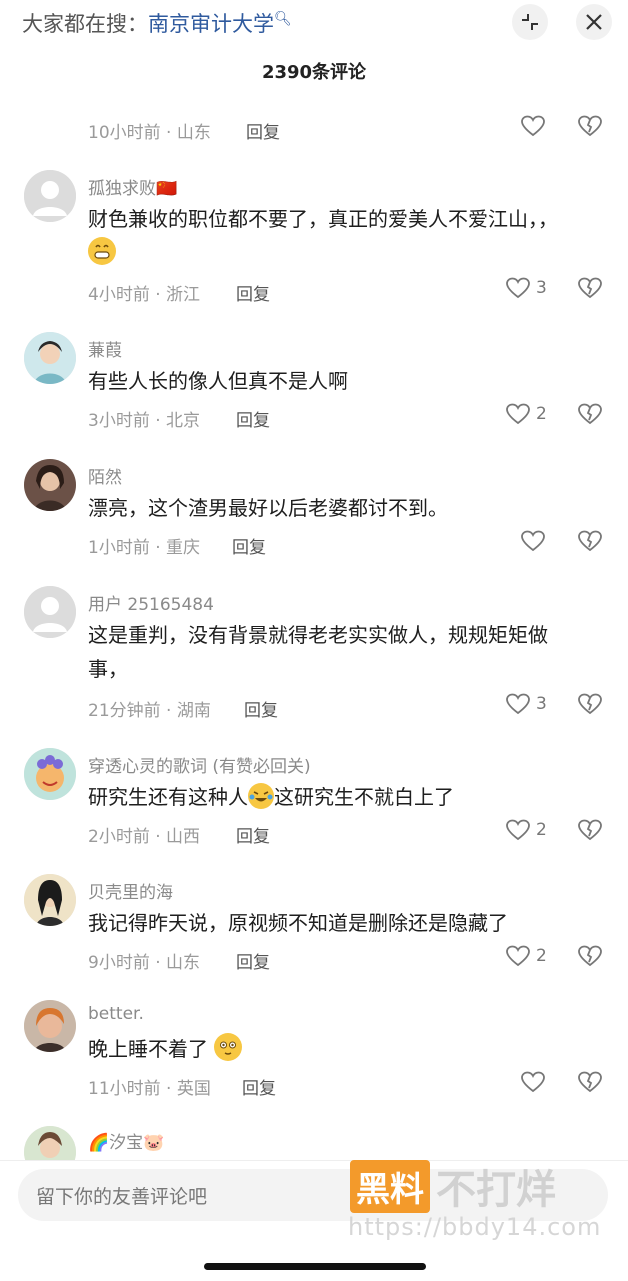 Image resolution: width=628 pixels, height=1281 pixels. What do you see at coordinates (318, 652) in the screenshot?
I see `comment-text: 这是重判，没有背景就得老老实实做人，规规矩矩做事，` at bounding box center [318, 652].